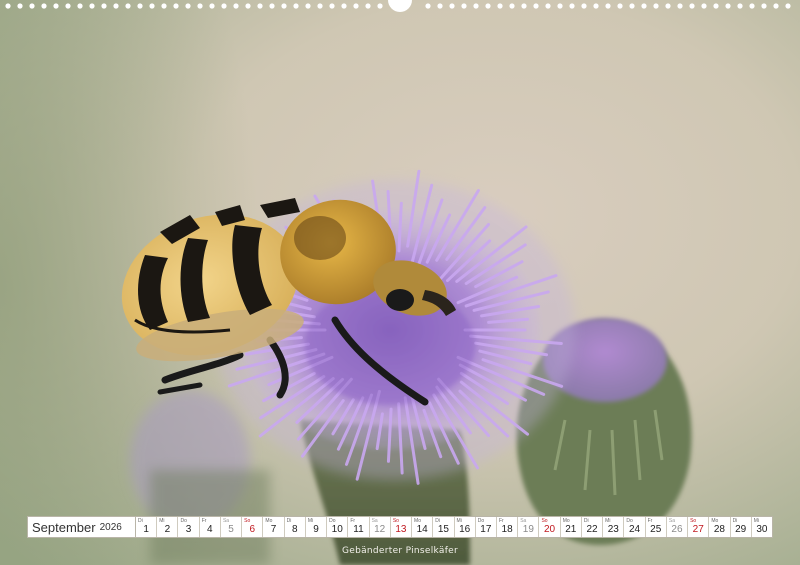  I want to click on day-cell: Do 3, so click(189, 527).